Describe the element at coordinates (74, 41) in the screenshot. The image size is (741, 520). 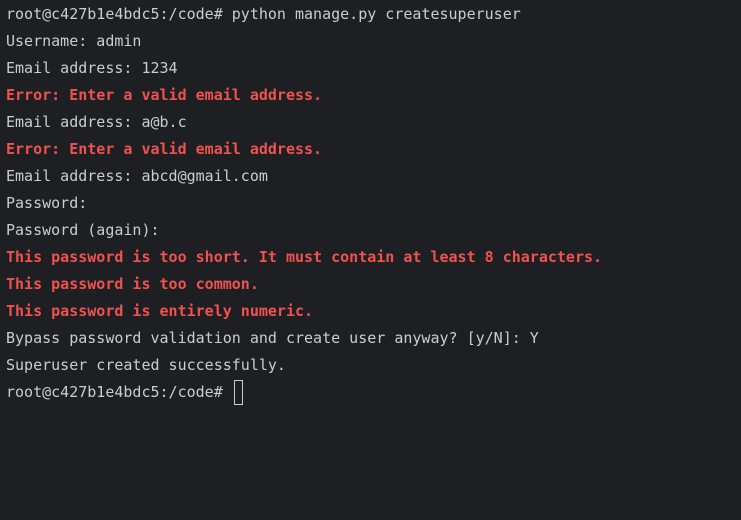
I see `terminal-line-username: Username: admin` at that location.